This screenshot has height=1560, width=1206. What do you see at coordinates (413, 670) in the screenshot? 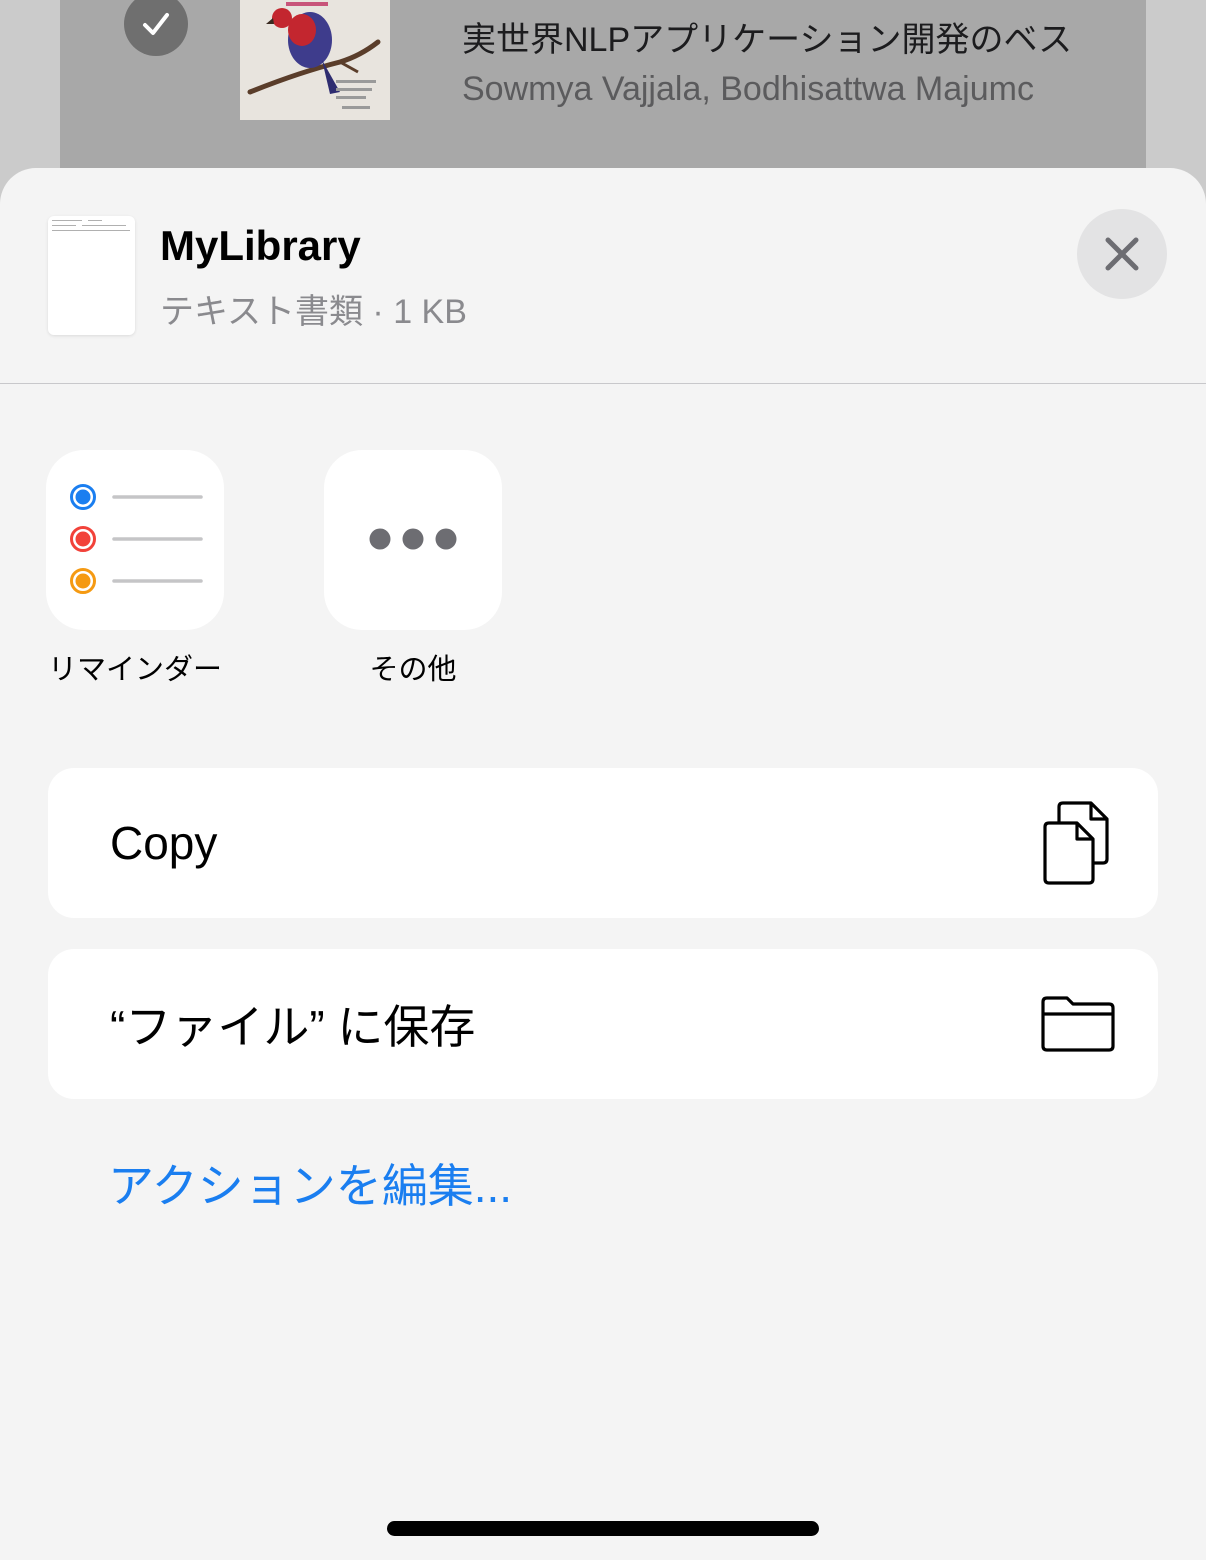
I see `more-apps-label: その他` at bounding box center [413, 670].